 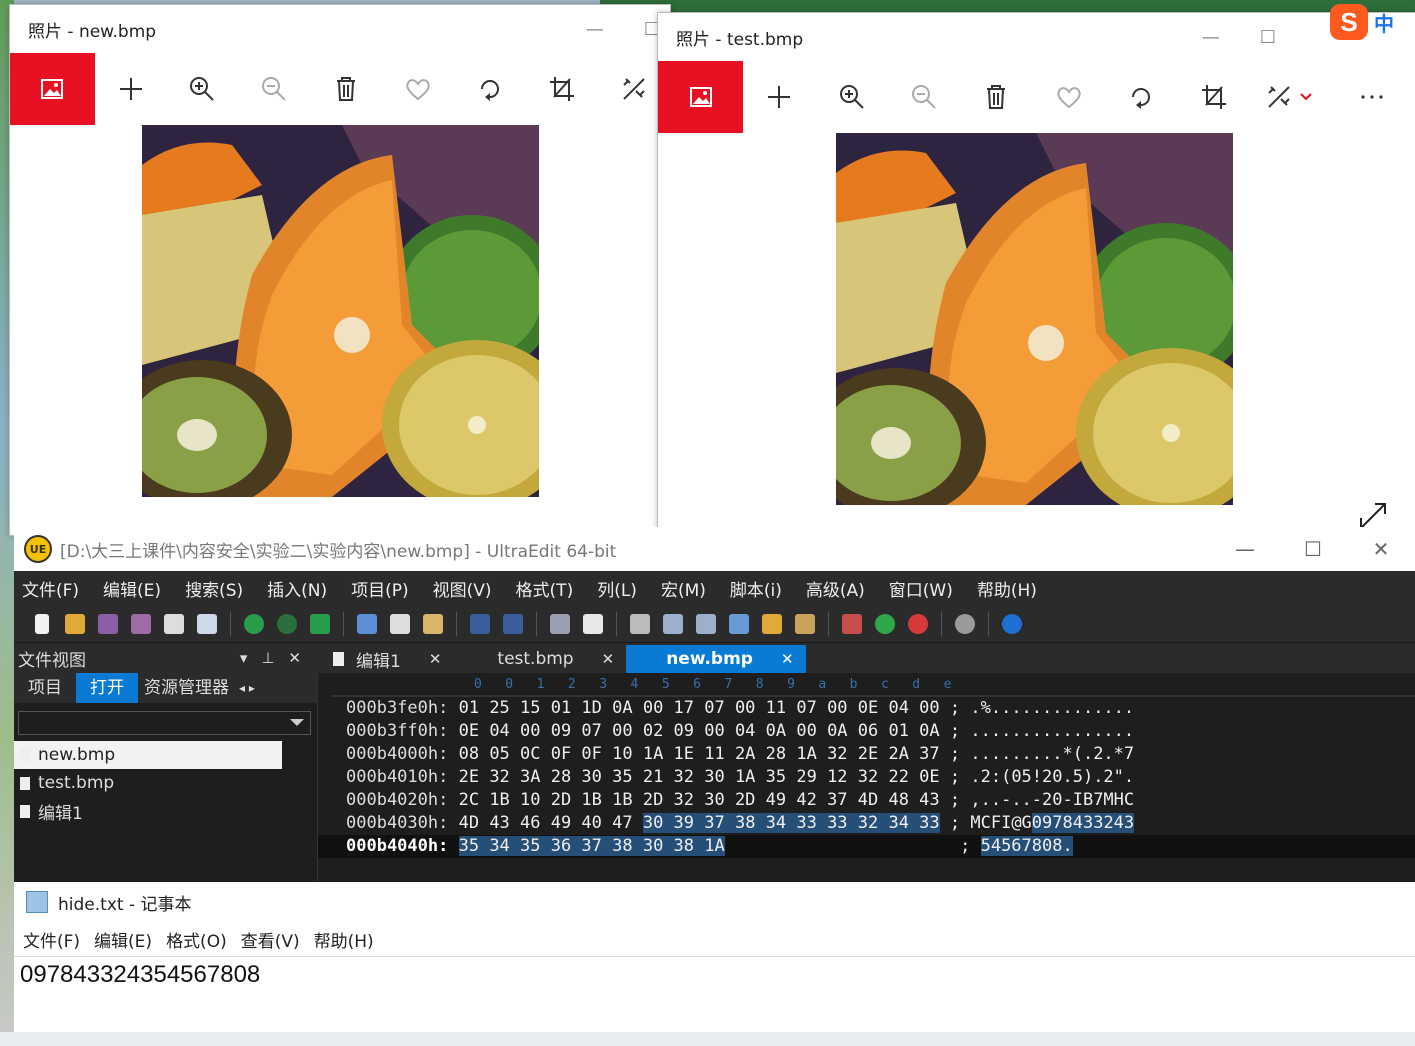 What do you see at coordinates (247, 688) in the screenshot?
I see `scroll-arrows: ◂ ▸` at bounding box center [247, 688].